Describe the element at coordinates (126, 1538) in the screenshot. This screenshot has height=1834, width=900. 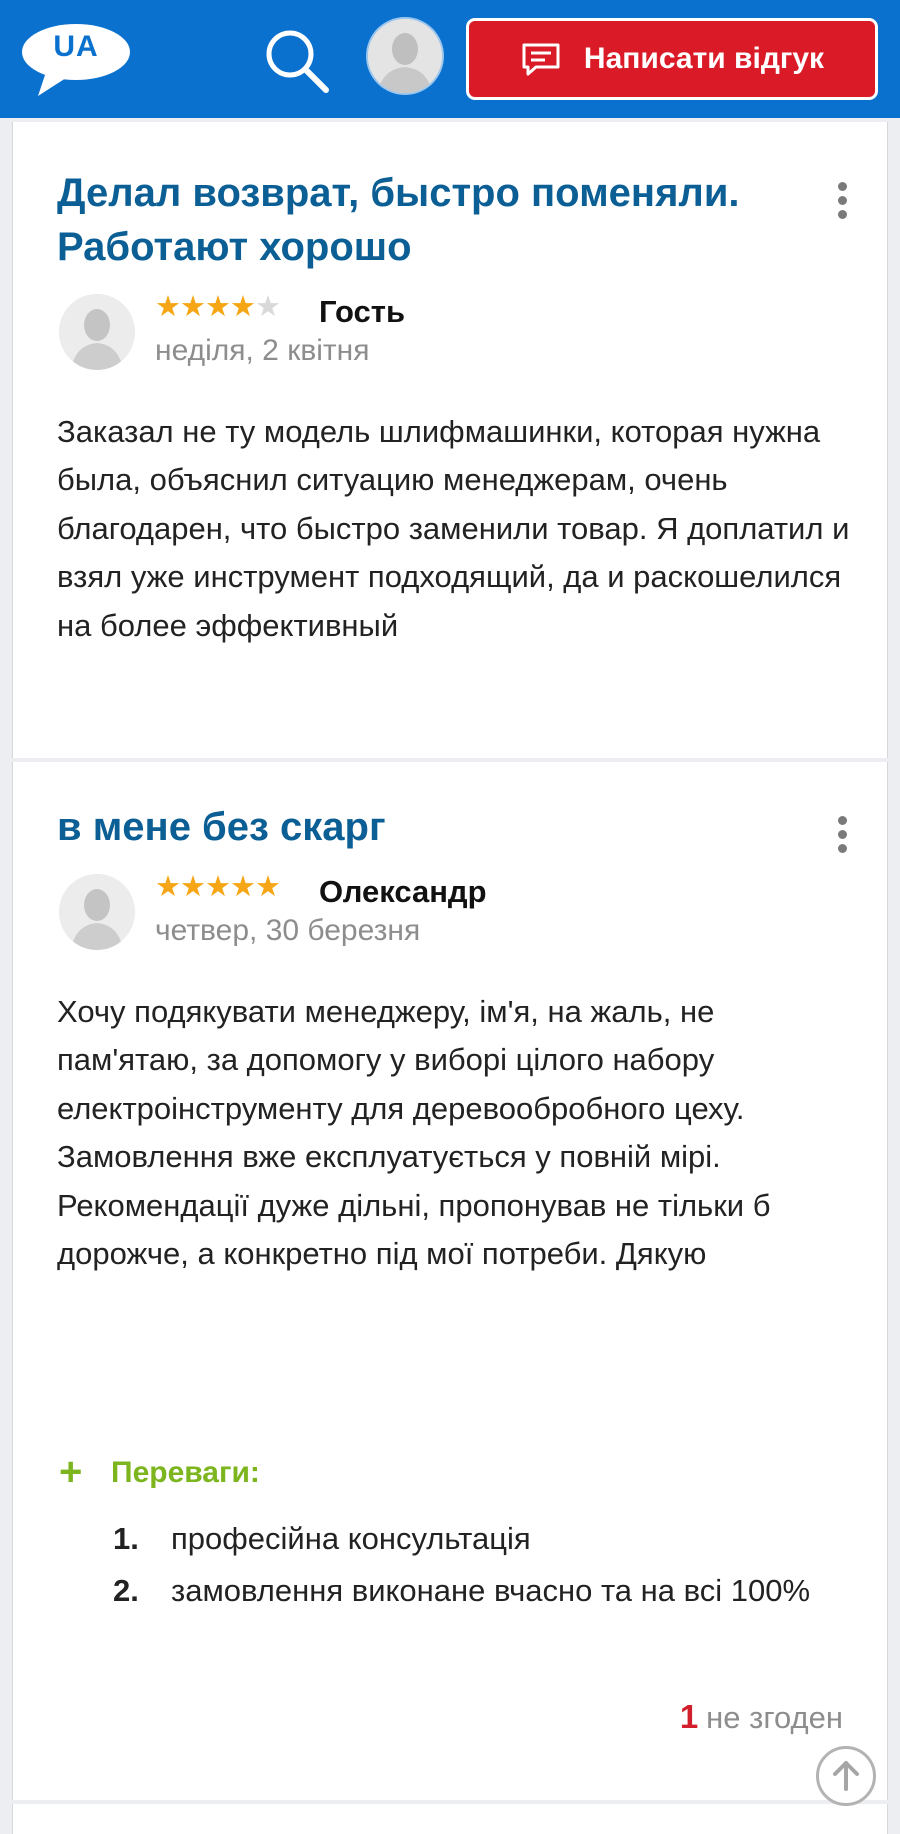
I see `list-number: 1.` at that location.